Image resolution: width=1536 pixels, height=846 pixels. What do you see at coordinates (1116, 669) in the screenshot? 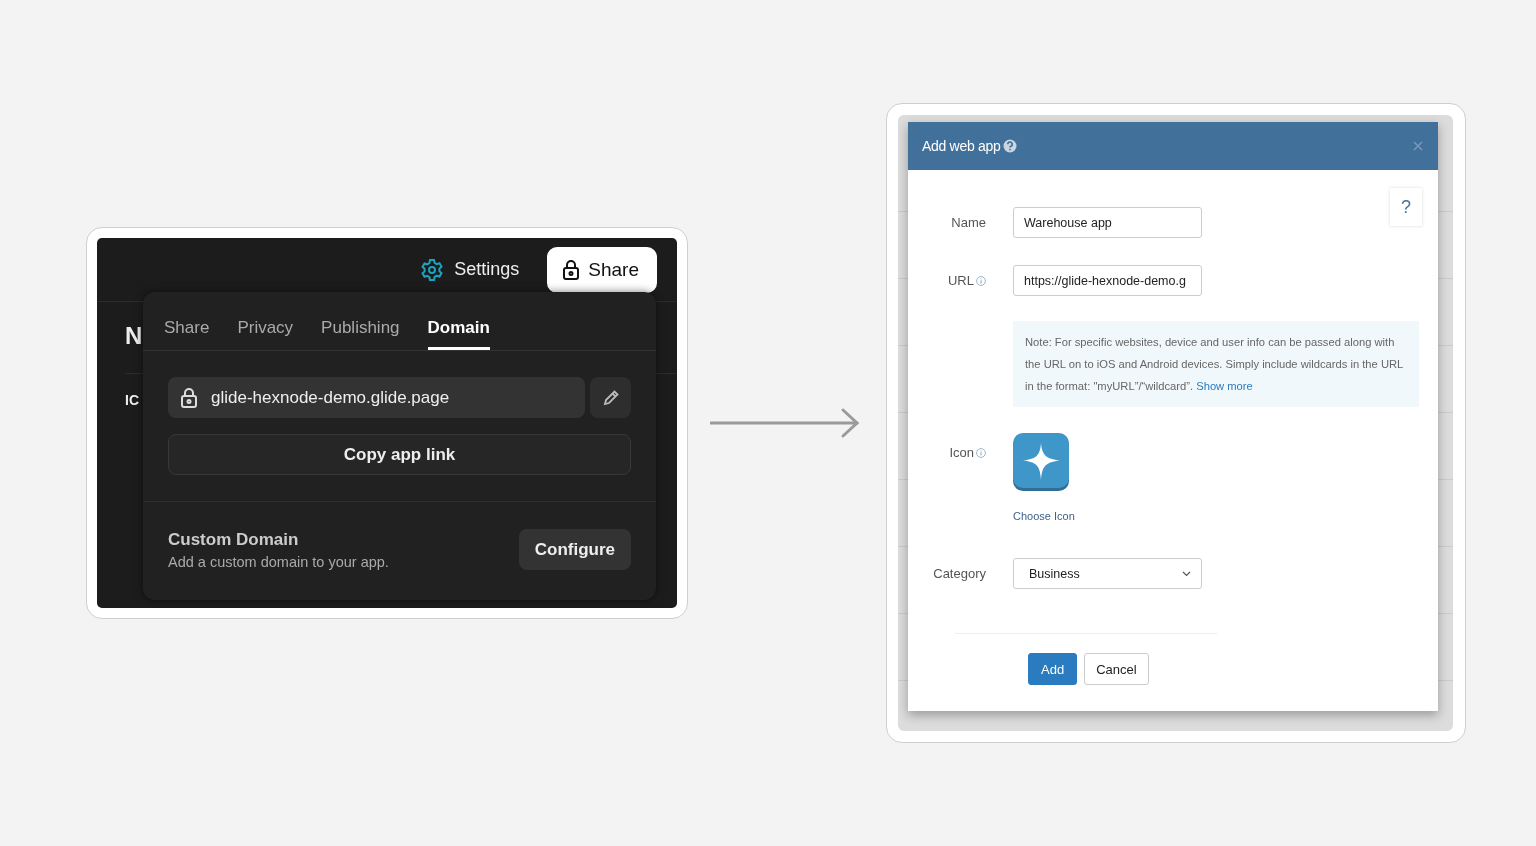
I see `cancel-button: Cancel` at bounding box center [1116, 669].